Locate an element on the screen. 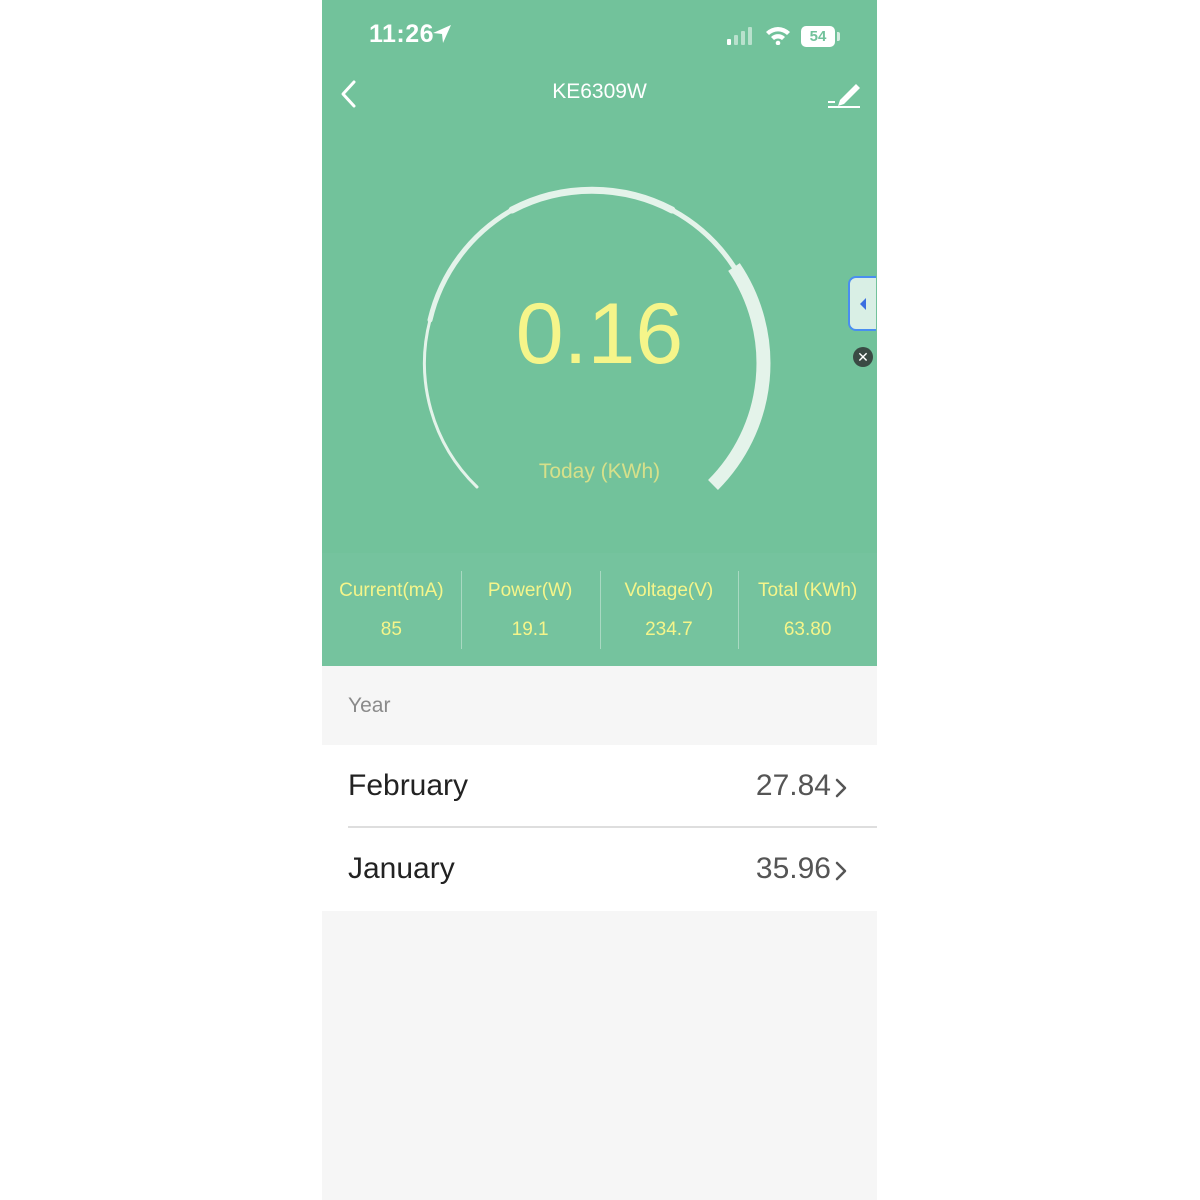 This screenshot has width=1200, height=1200. battery-nub is located at coordinates (838, 36).